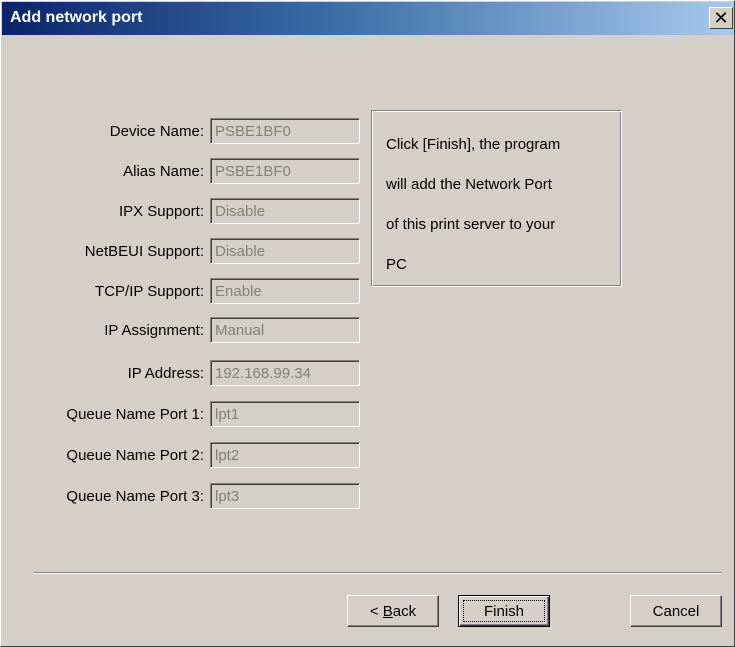  What do you see at coordinates (135, 455) in the screenshot?
I see `queue-name-port-2-label: Queue Name Port 2:` at bounding box center [135, 455].